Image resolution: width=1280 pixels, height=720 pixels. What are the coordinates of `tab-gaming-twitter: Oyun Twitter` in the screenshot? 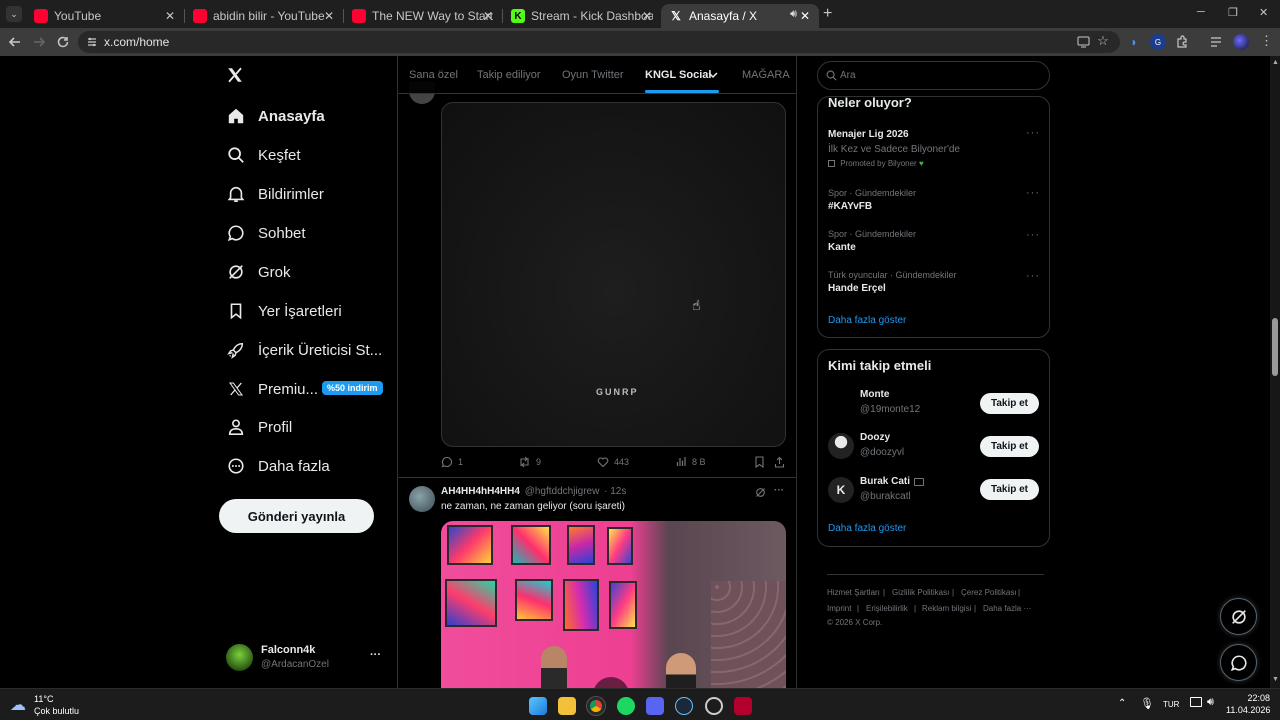 It's located at (593, 75).